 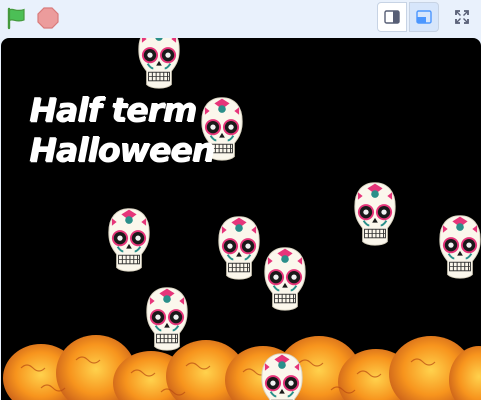 What do you see at coordinates (16, 18) in the screenshot?
I see `green-flag-icon` at bounding box center [16, 18].